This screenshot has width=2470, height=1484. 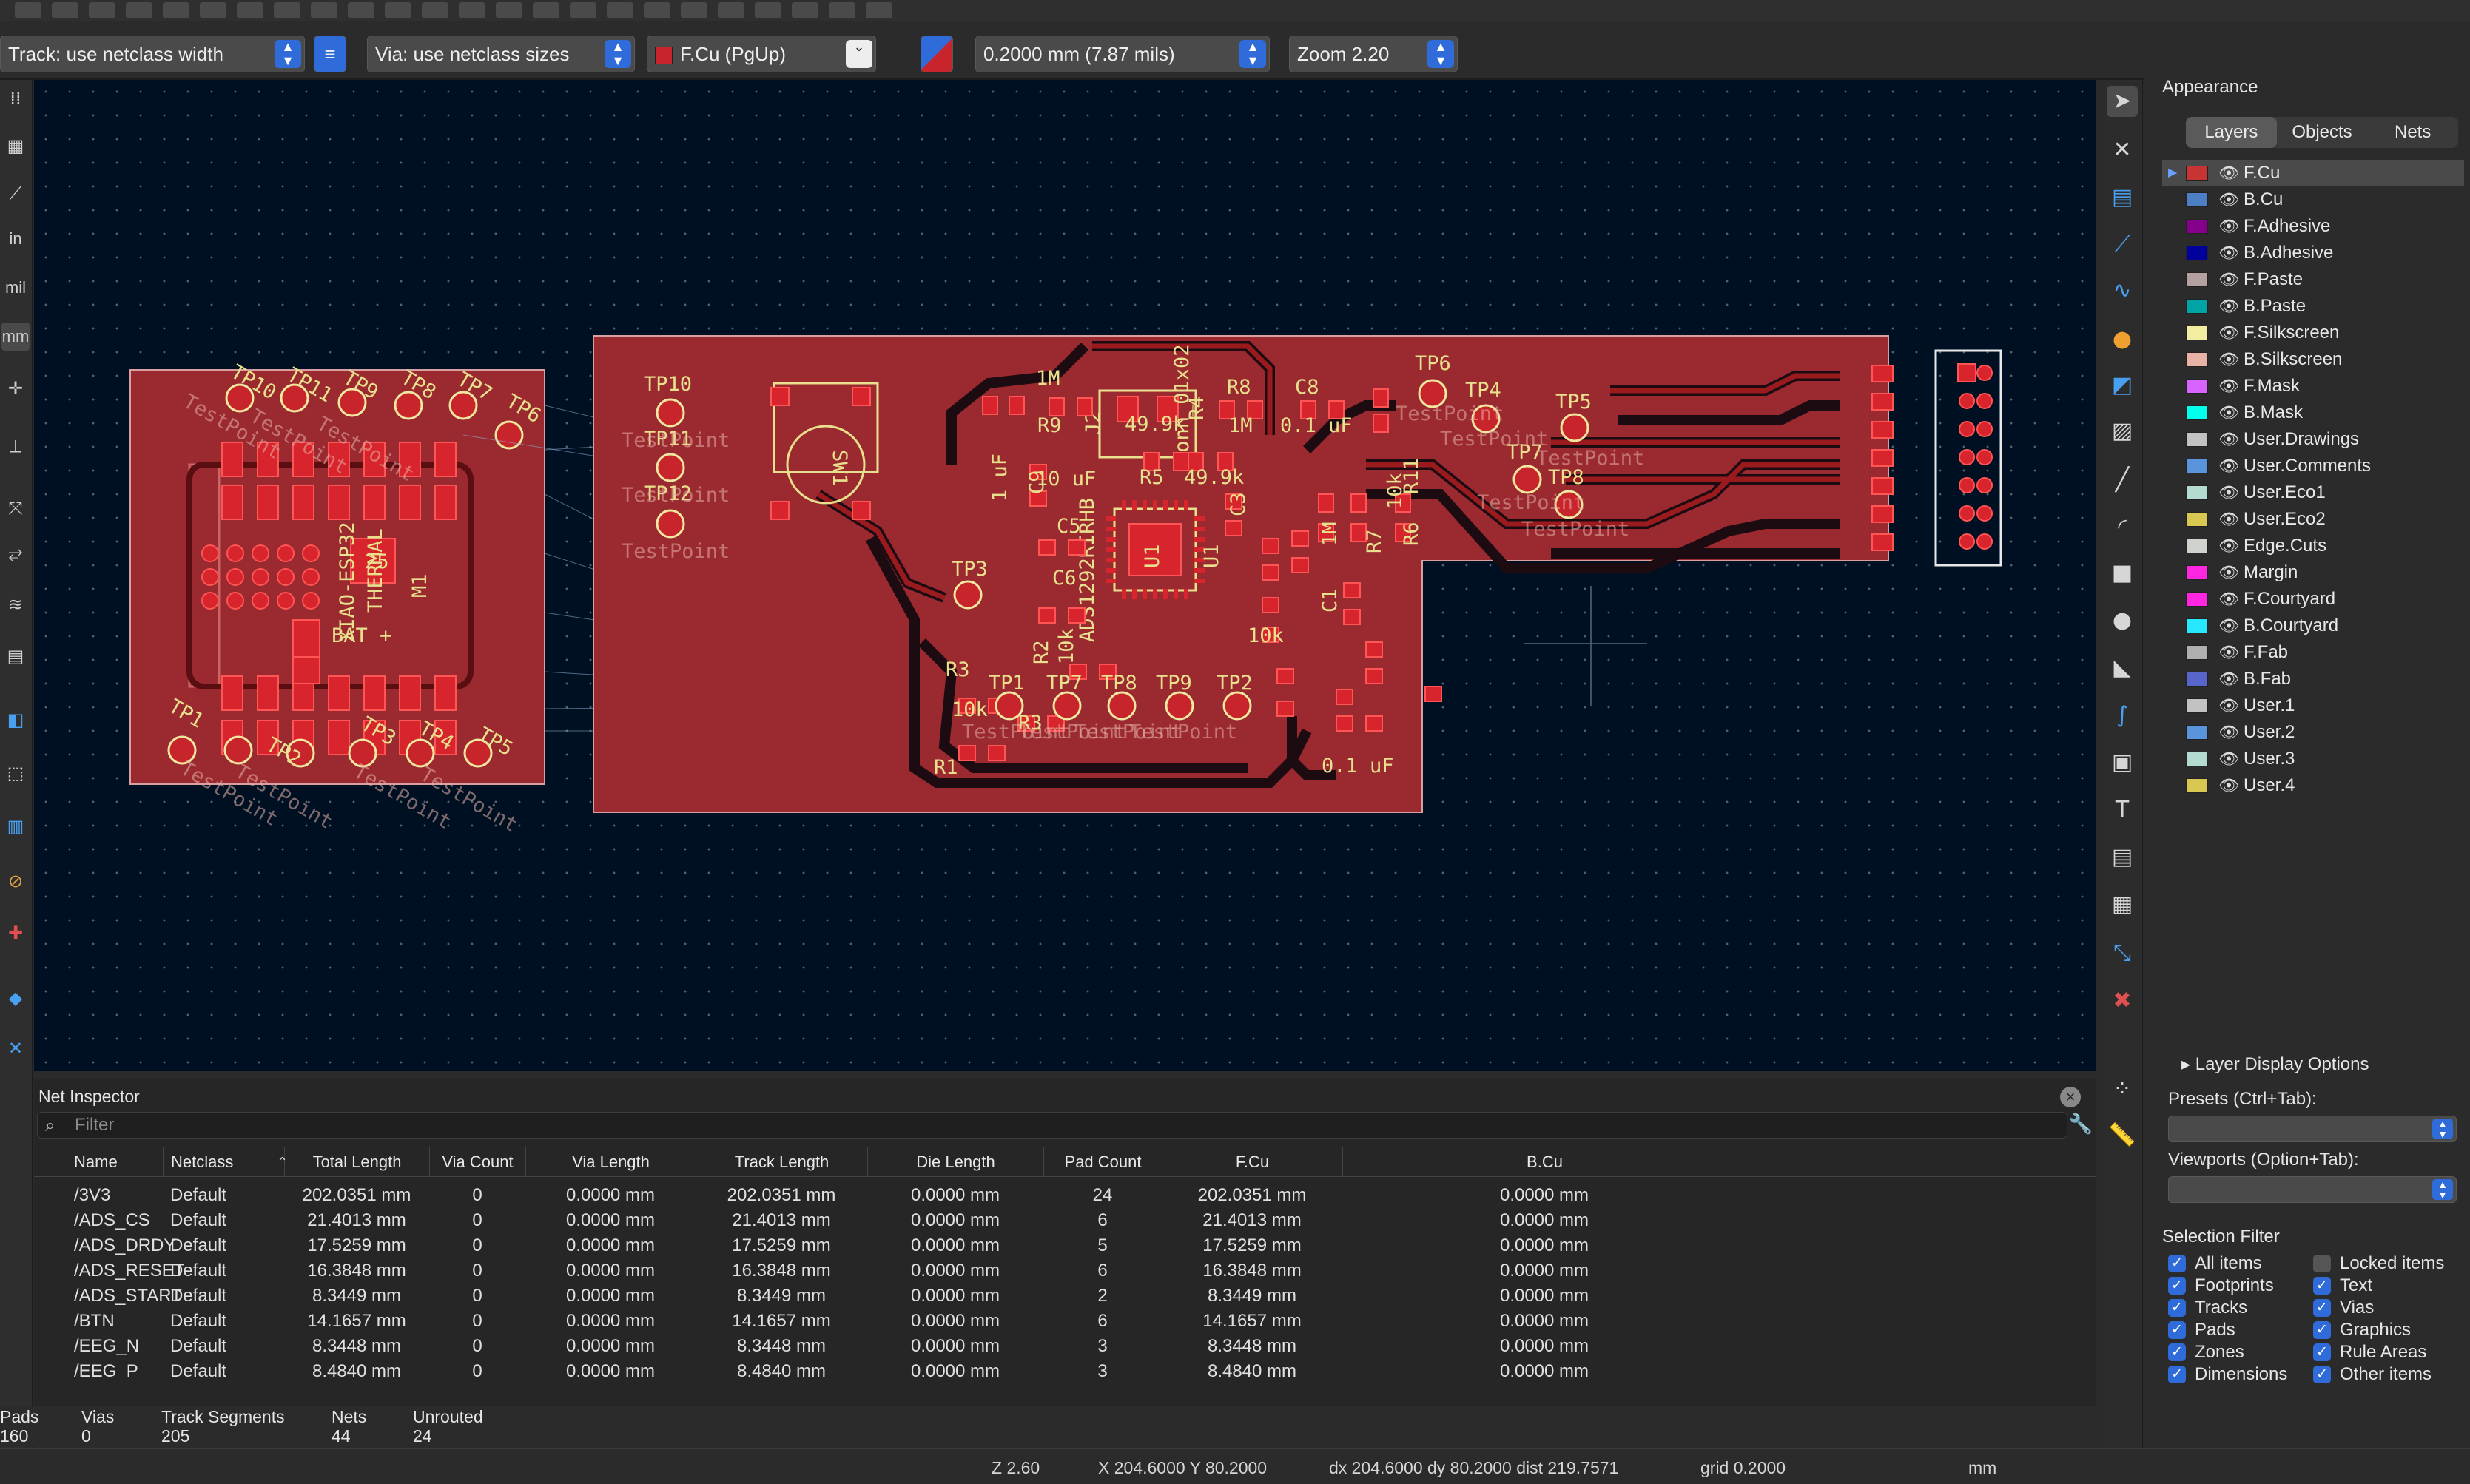 What do you see at coordinates (2372, 1374) in the screenshot?
I see `filter-checkbox: ✓ Other items` at bounding box center [2372, 1374].